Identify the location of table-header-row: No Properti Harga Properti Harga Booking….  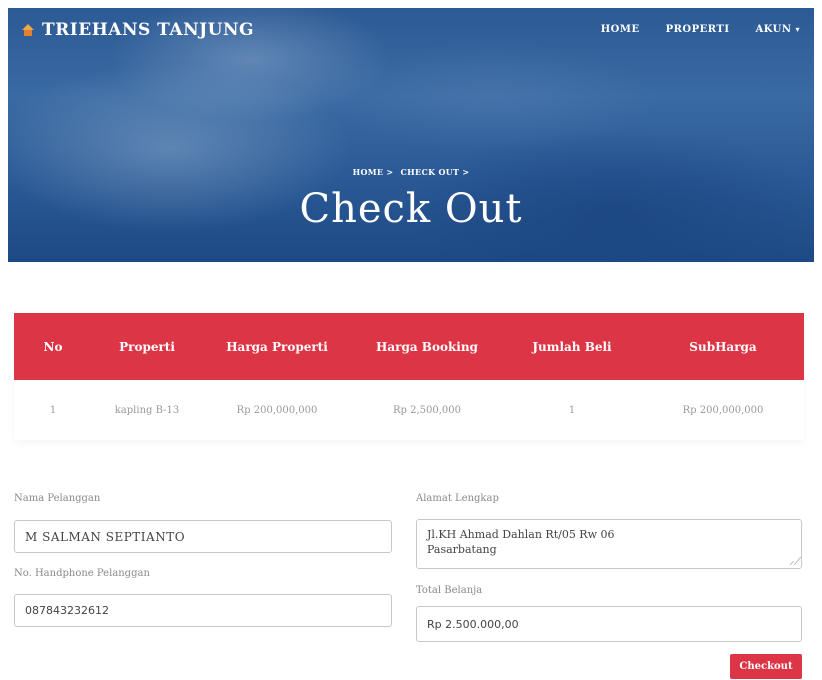
(409, 346).